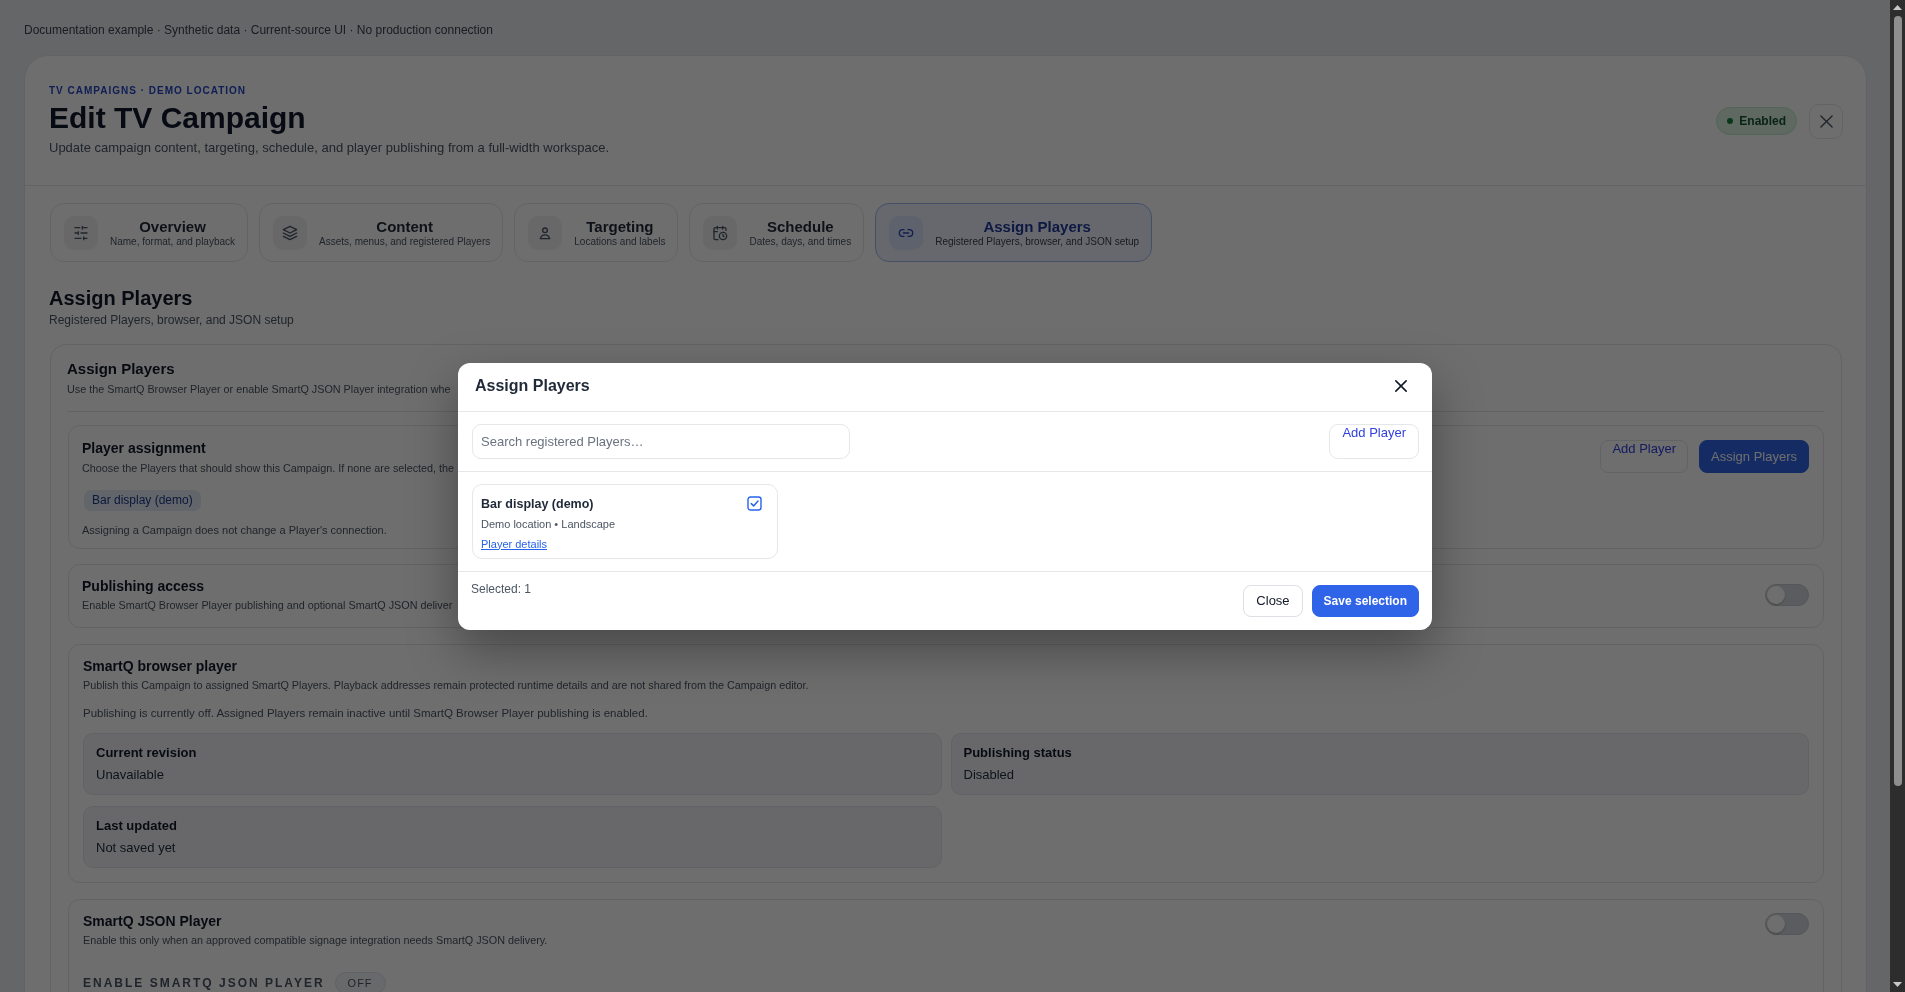 The width and height of the screenshot is (1905, 992). What do you see at coordinates (596, 232) in the screenshot?
I see `tab: Targeting Locations and labels` at bounding box center [596, 232].